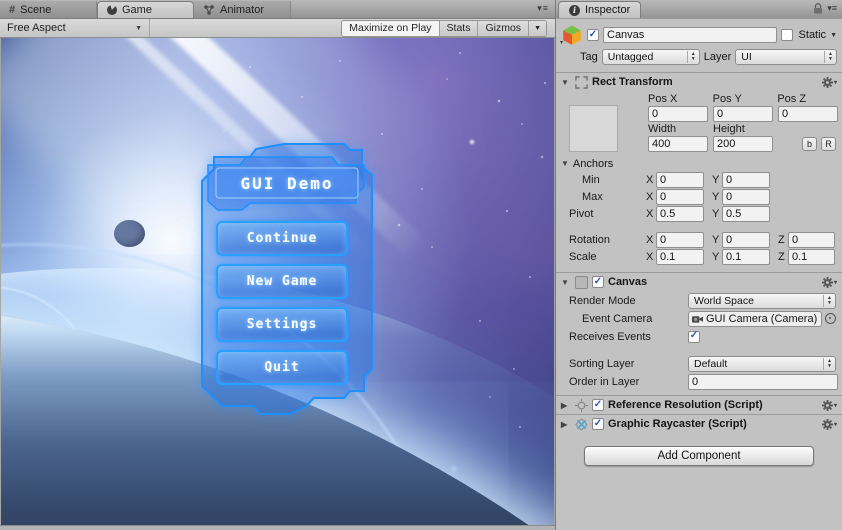  What do you see at coordinates (680, 214) in the screenshot?
I see `pivot-x-field` at bounding box center [680, 214].